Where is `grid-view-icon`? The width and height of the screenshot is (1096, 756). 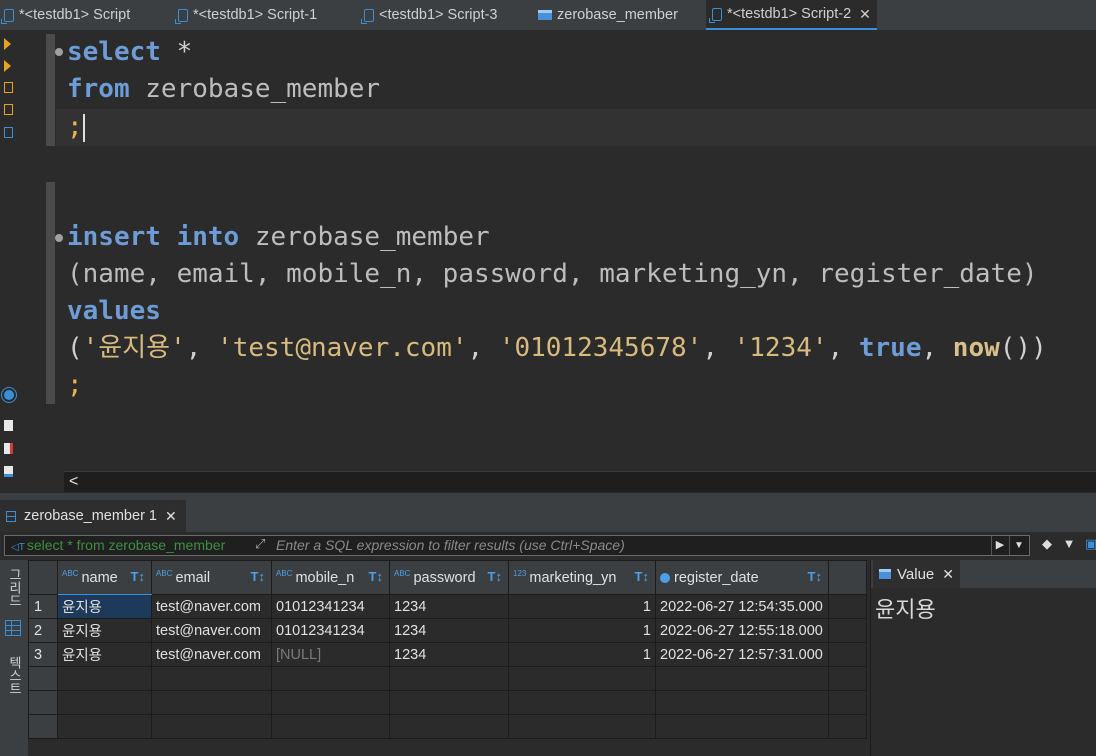 grid-view-icon is located at coordinates (13, 628).